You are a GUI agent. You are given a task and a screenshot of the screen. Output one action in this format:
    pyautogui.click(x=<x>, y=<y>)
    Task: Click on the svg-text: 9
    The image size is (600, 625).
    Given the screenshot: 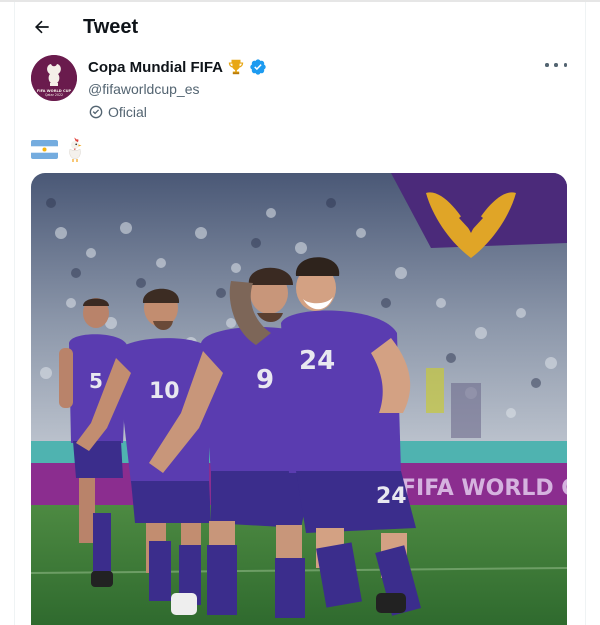 What is the action you would take?
    pyautogui.click(x=265, y=380)
    